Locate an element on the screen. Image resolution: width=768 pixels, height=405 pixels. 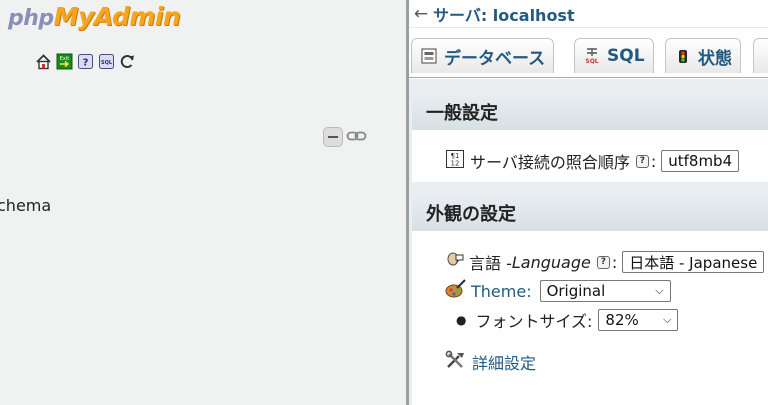
phpmyadmin-logo: phpMyAdmin is located at coordinates (94, 18).